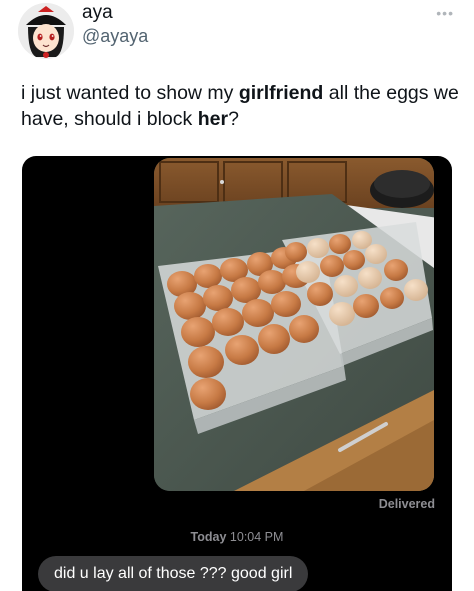 The height and width of the screenshot is (591, 474). Describe the element at coordinates (130, 93) in the screenshot. I see `tweet-text-part: i just wanted to show my` at that location.